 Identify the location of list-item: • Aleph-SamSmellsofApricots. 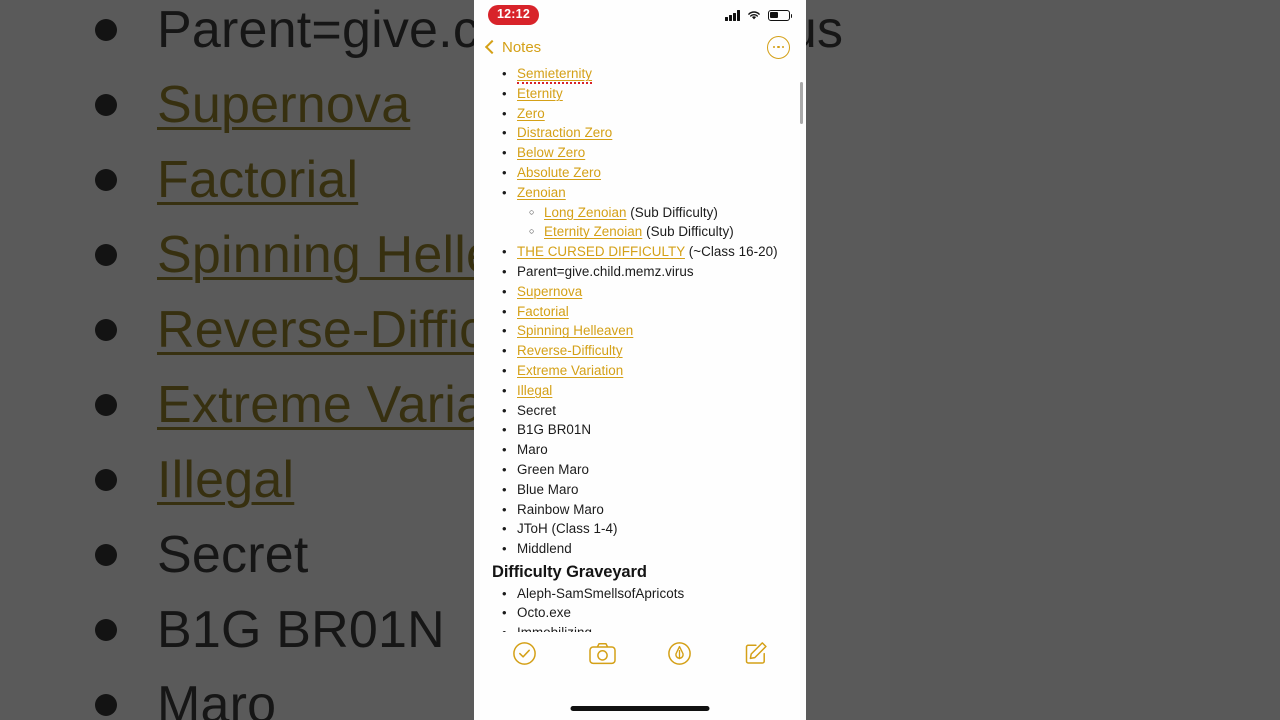
(640, 594).